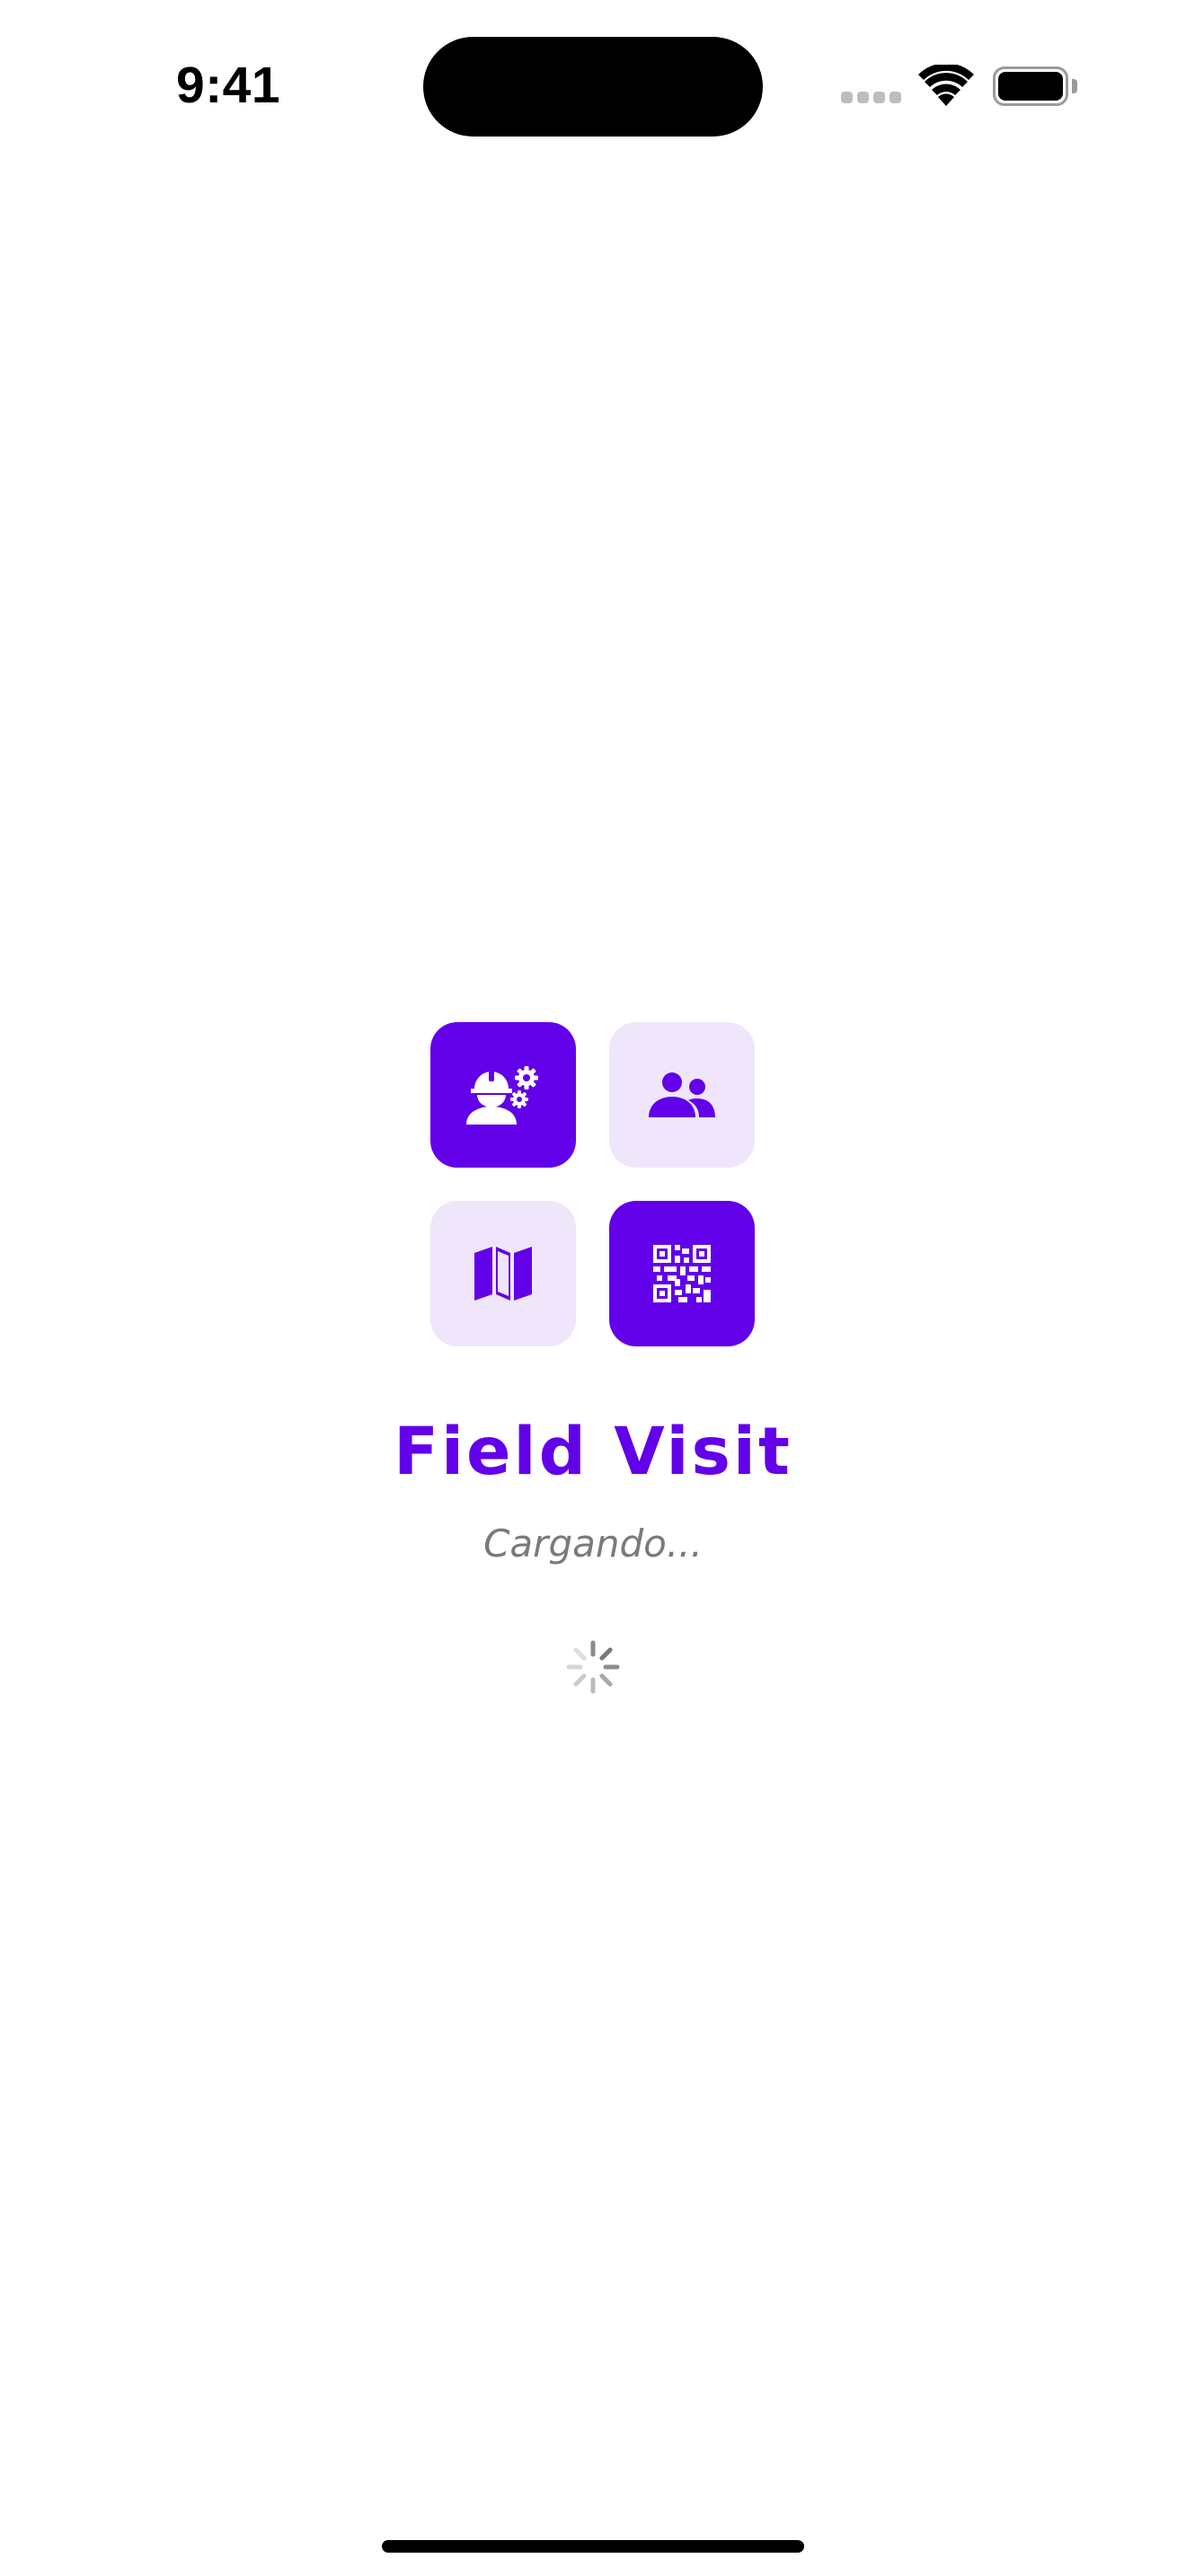  I want to click on engineer-gears-icon, so click(503, 1094).